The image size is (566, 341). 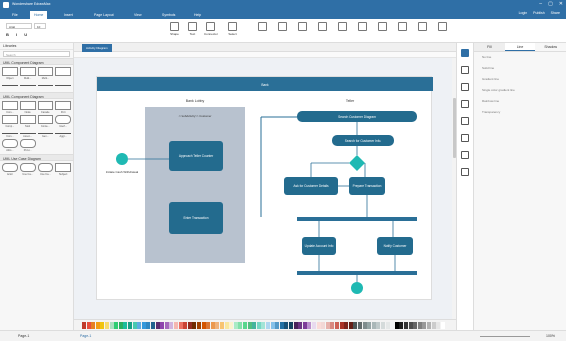 What do you see at coordinates (382, 26) in the screenshot?
I see `rotate-icon` at bounding box center [382, 26].